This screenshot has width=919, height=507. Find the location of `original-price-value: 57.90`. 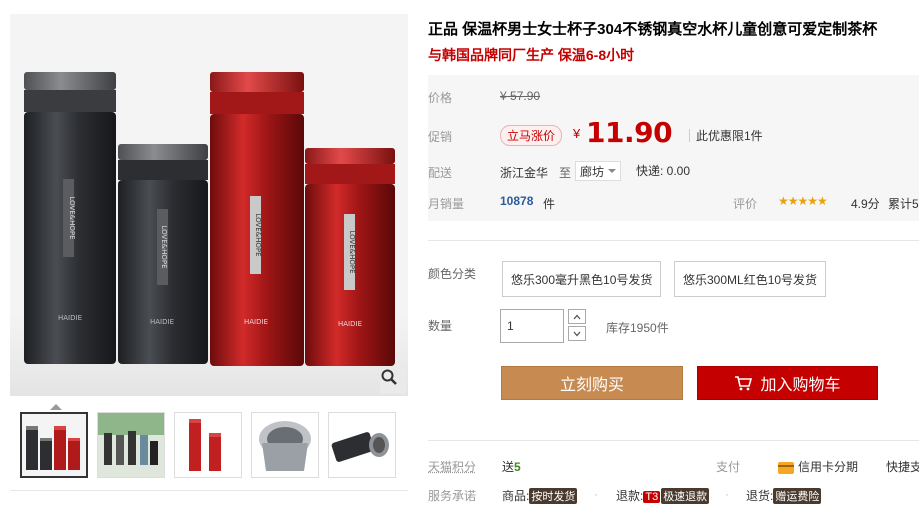

original-price-value: 57.90 is located at coordinates (525, 96).